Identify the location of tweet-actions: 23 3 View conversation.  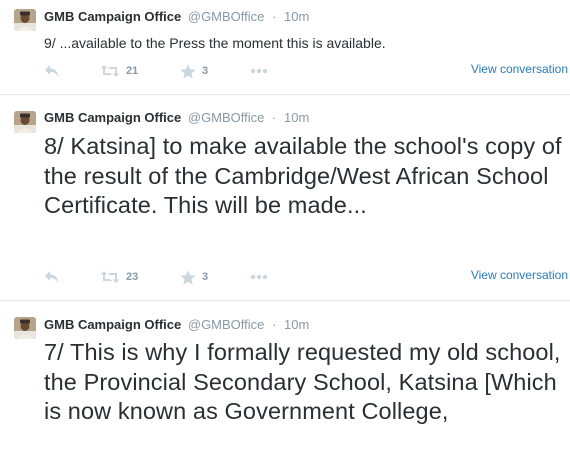
(306, 276).